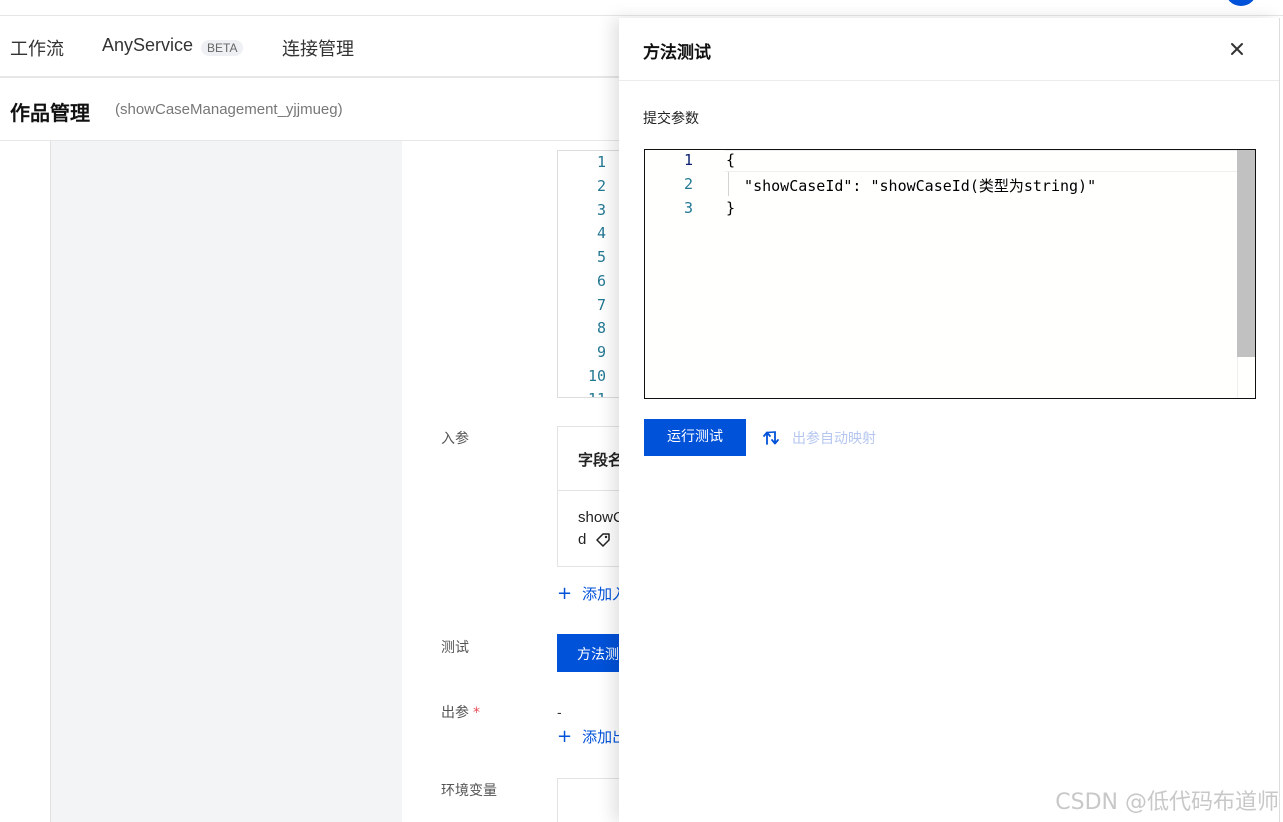 The image size is (1283, 822). What do you see at coordinates (582, 539) in the screenshot?
I see `table-cell: d` at bounding box center [582, 539].